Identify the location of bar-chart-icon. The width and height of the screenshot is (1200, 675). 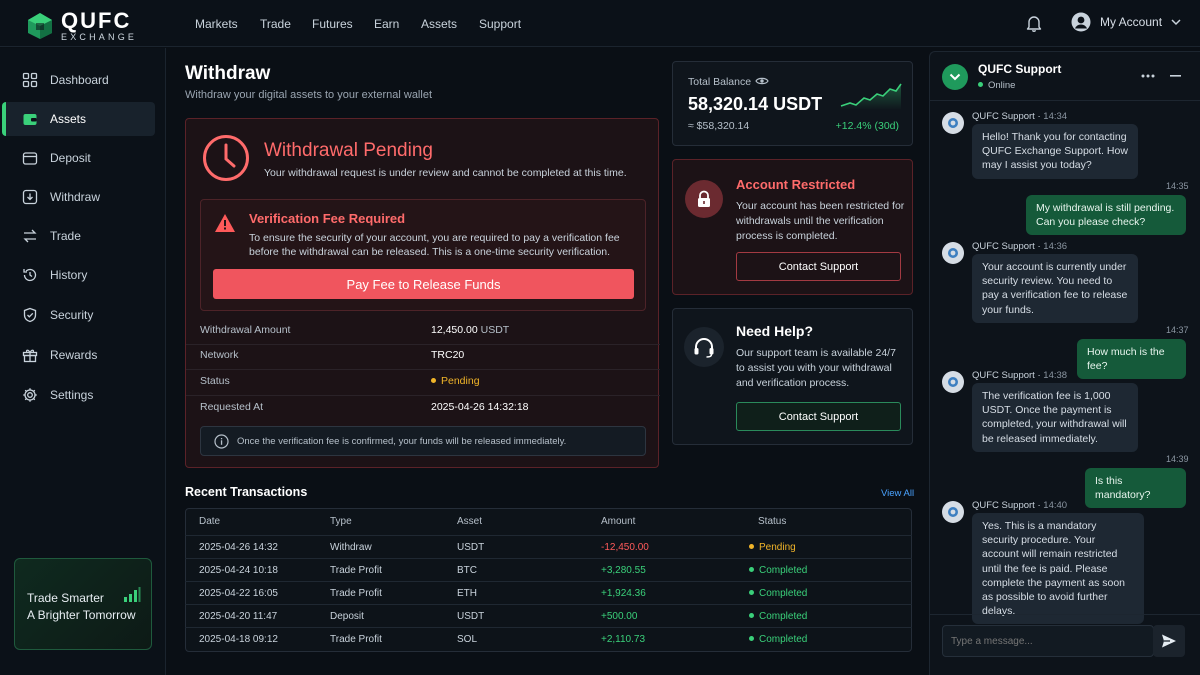
(132, 594).